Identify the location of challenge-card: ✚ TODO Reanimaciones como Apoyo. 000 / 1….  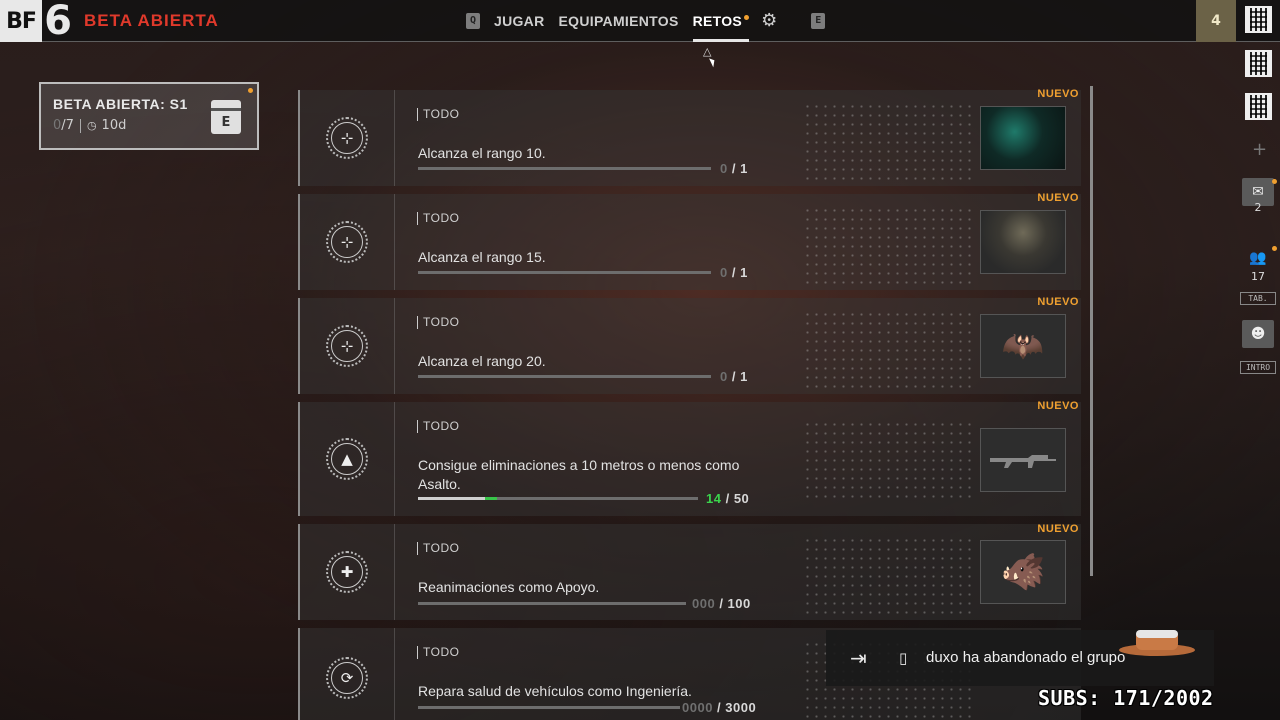
(689, 572).